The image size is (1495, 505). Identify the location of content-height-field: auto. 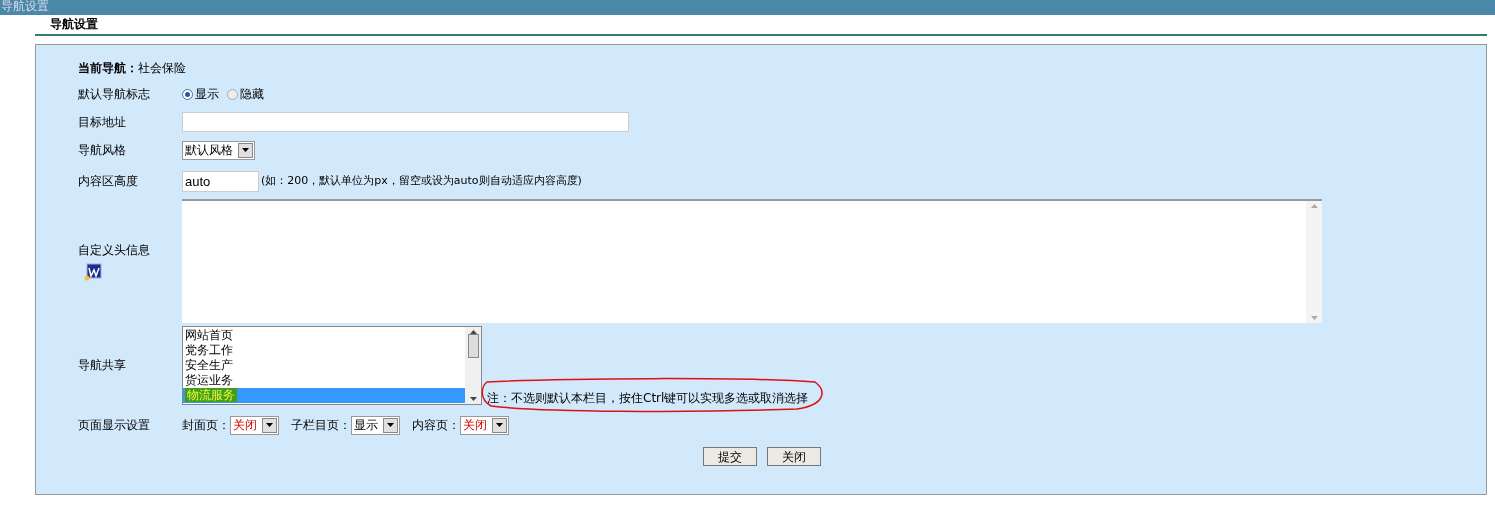
(220, 181).